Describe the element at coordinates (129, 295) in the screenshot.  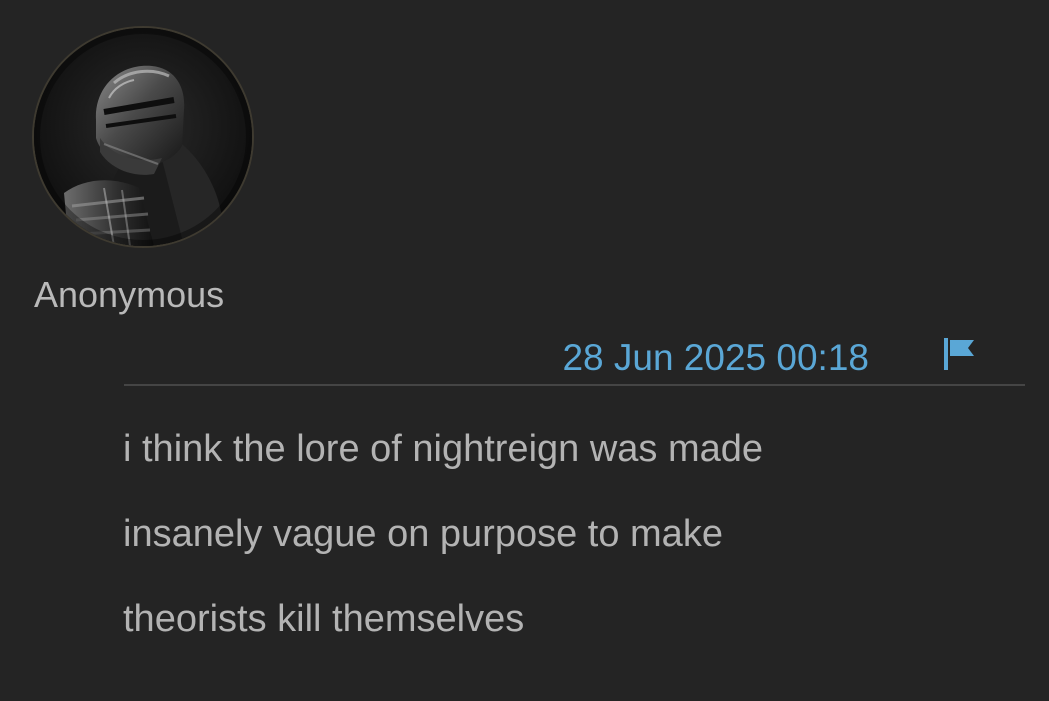
I see `author-name: Anonymous` at that location.